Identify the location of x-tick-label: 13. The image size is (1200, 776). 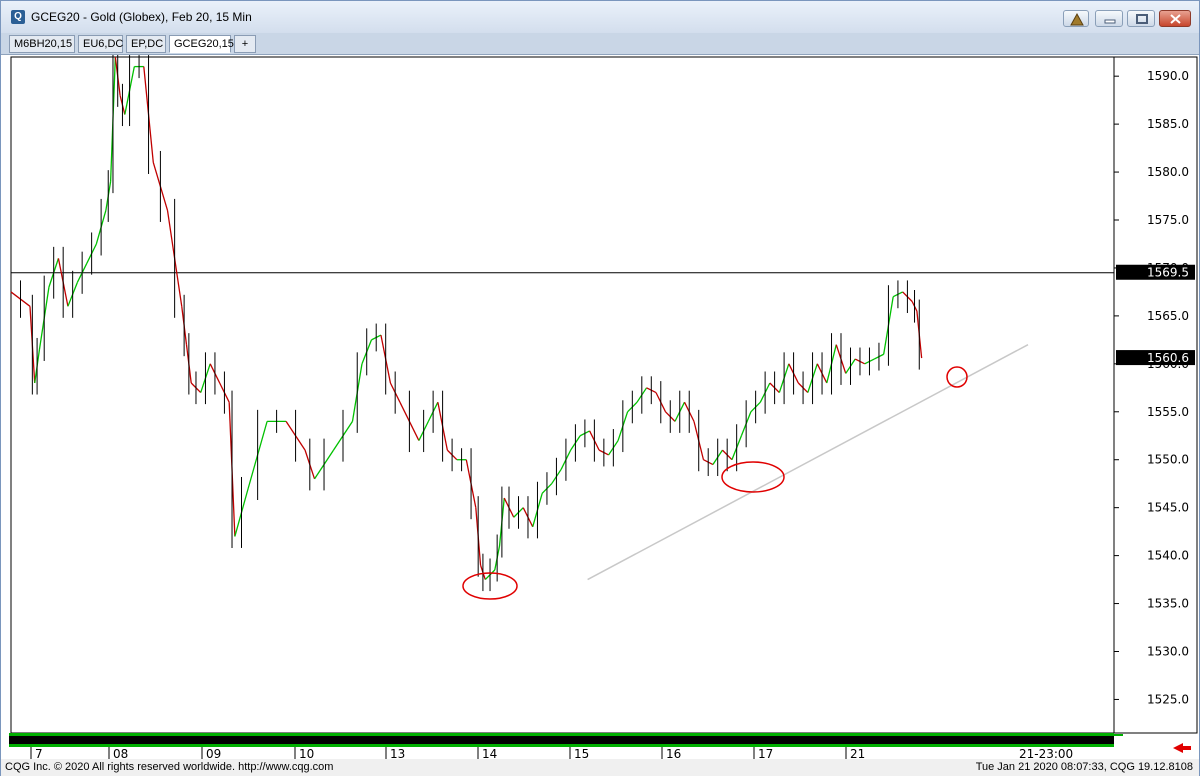
(397, 753).